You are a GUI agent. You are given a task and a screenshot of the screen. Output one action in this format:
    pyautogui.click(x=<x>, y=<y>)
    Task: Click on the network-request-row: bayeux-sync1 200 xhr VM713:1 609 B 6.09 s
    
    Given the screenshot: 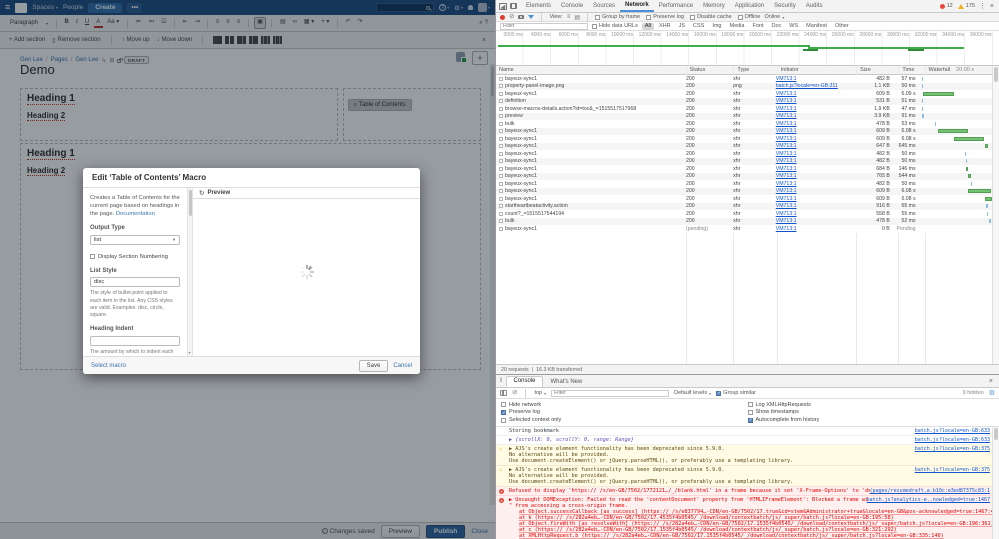 What is the action you would take?
    pyautogui.click(x=744, y=94)
    